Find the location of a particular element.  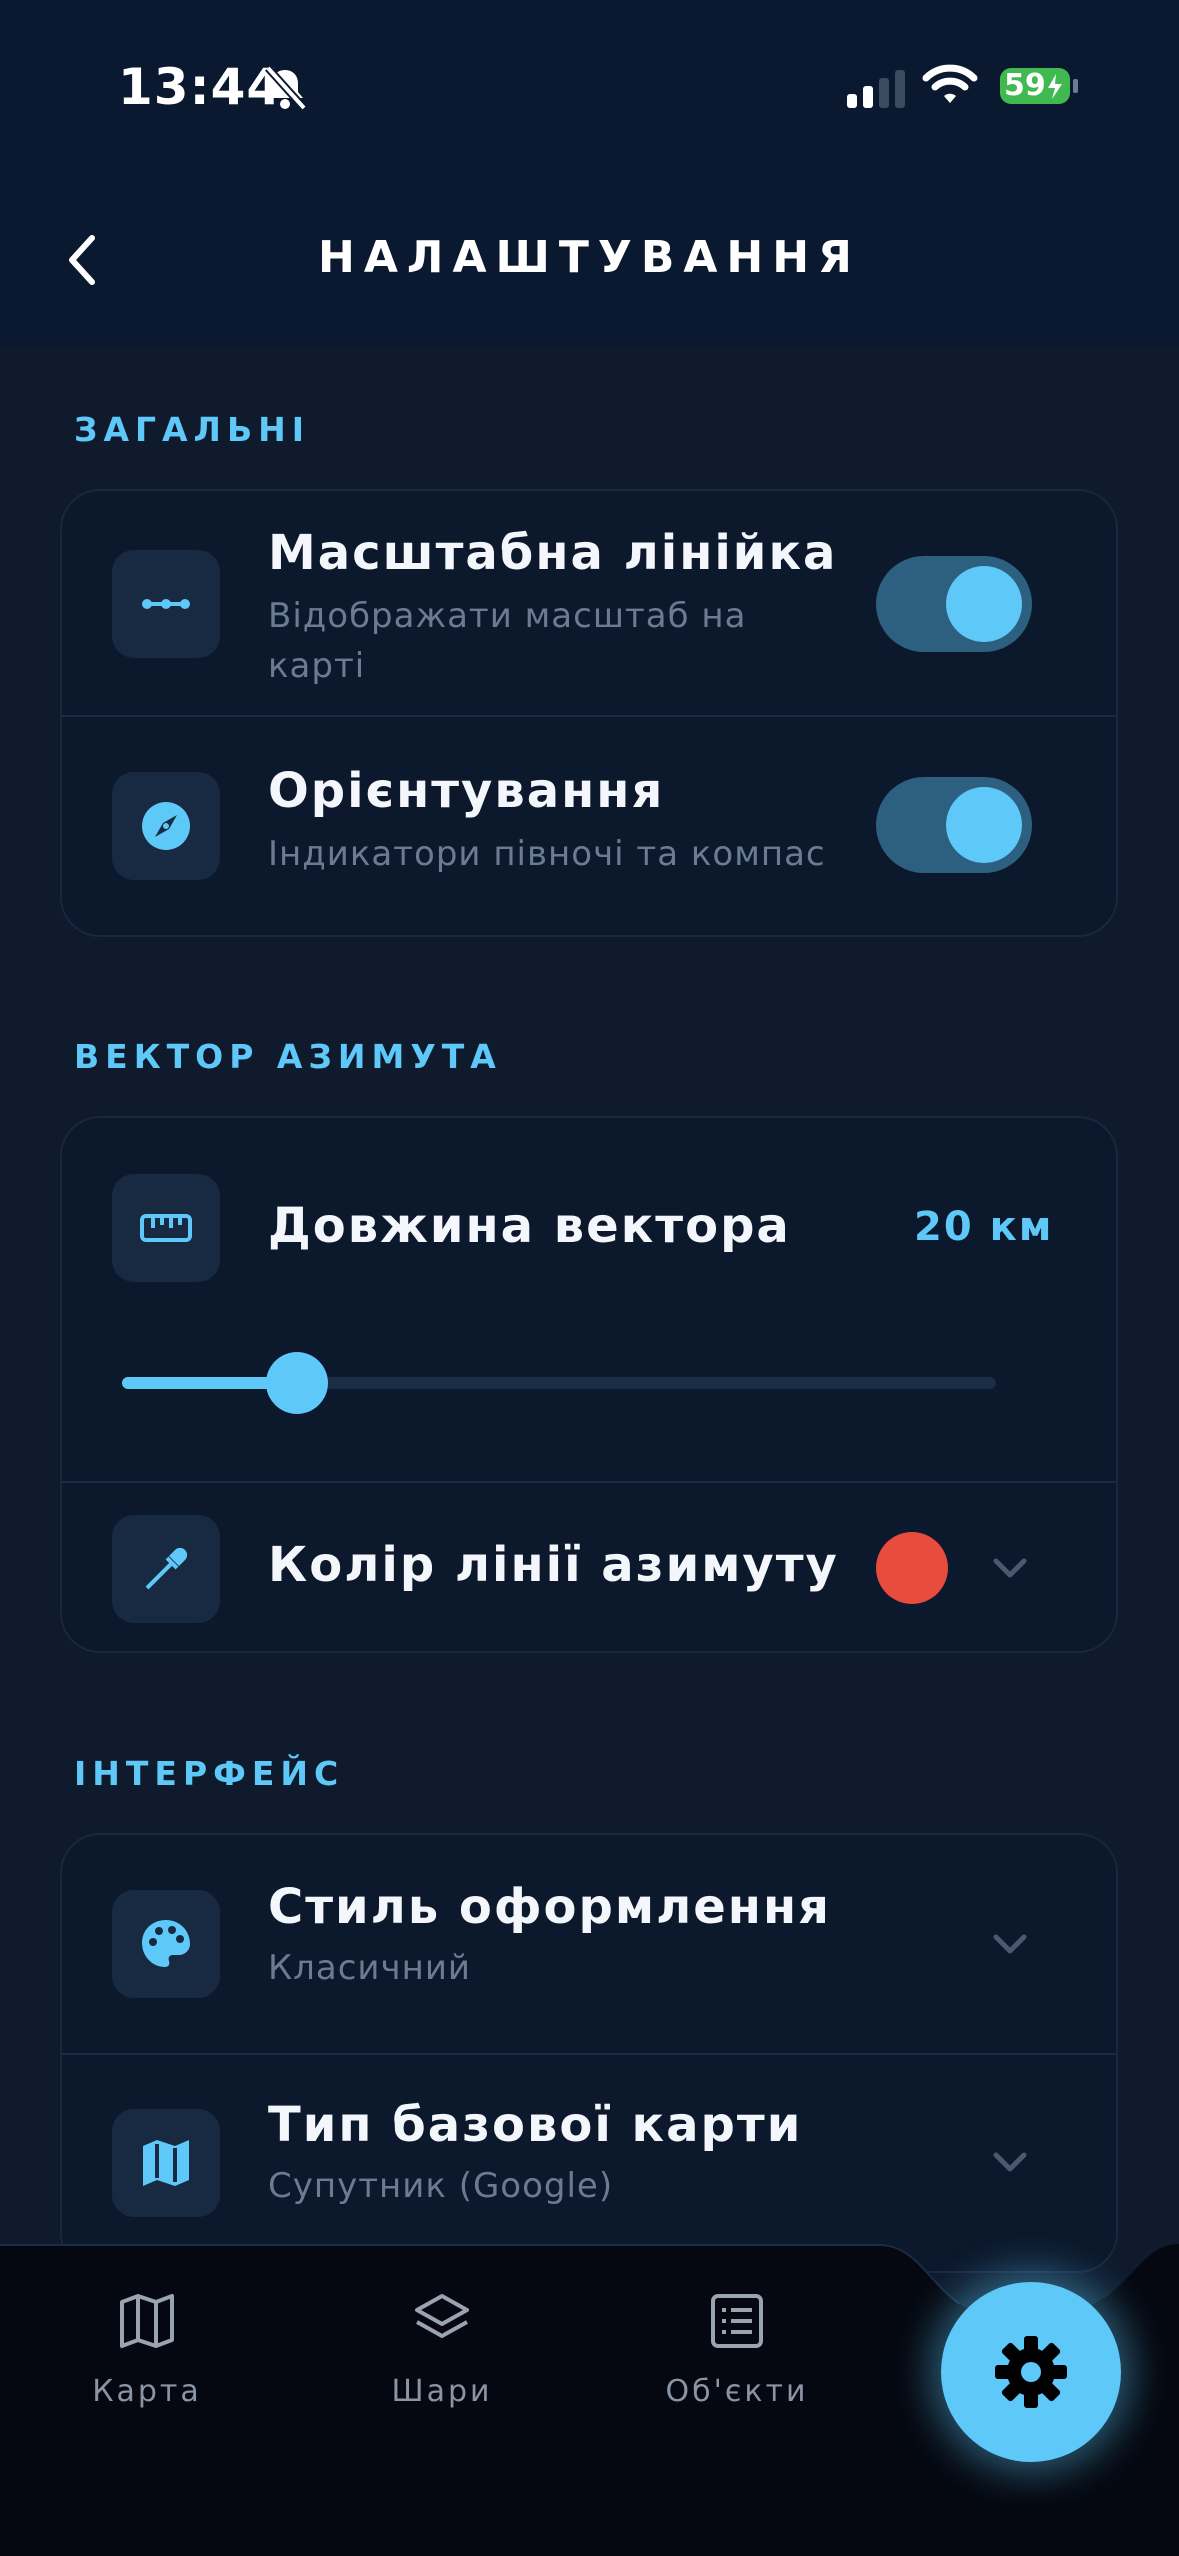

vector-length-value: 20 км is located at coordinates (984, 1227).